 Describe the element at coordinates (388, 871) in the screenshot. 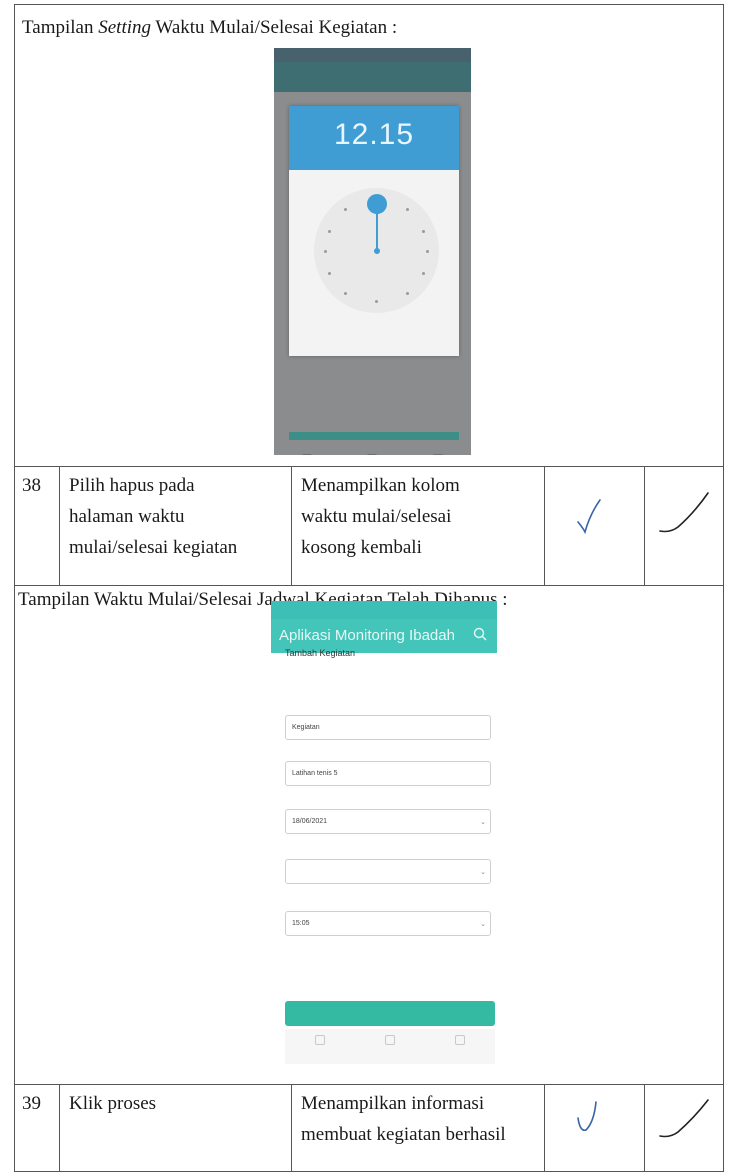

I see `start-time-field: ⌄` at that location.